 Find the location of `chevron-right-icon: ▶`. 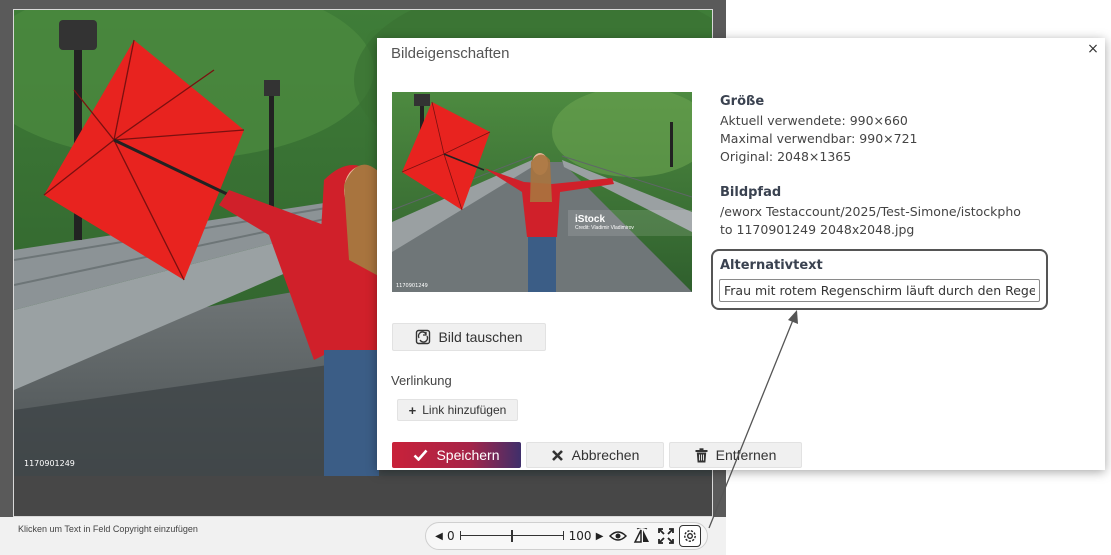

chevron-right-icon: ▶ is located at coordinates (600, 536).